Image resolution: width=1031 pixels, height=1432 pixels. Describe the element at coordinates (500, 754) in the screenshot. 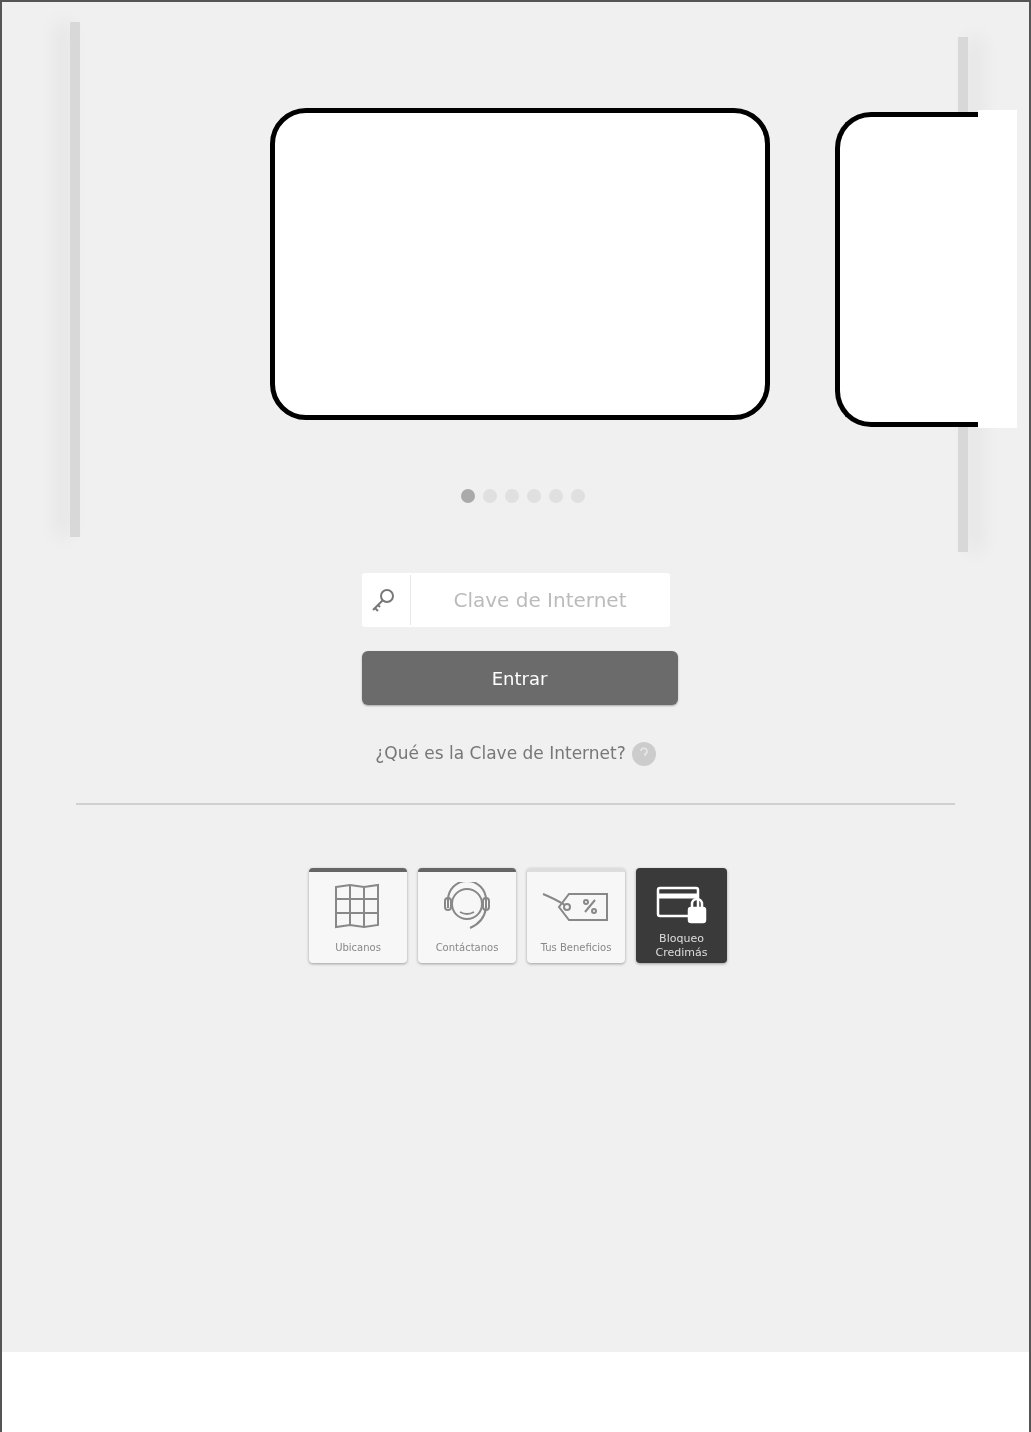

I see `help-link: ¿Qué es la Clave de Internet?` at that location.